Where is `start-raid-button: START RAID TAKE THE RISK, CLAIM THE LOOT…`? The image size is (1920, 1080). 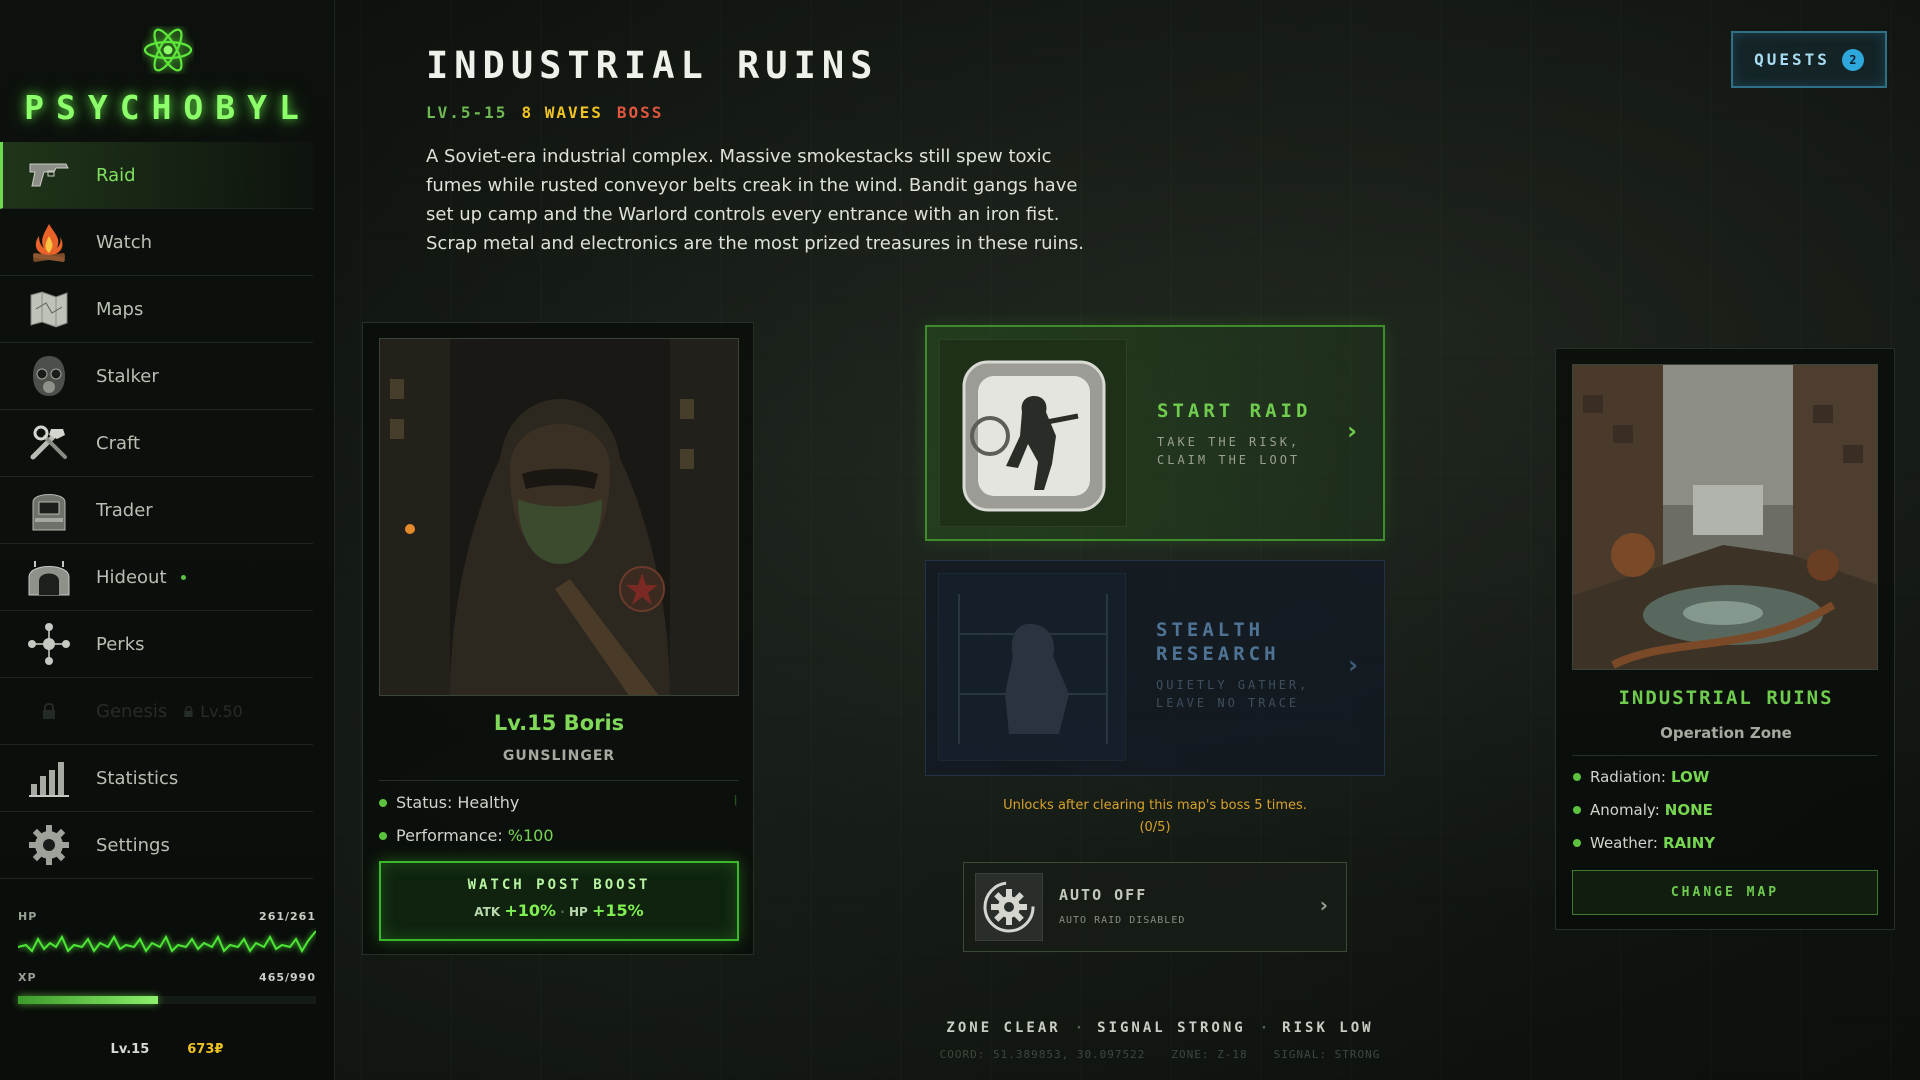 start-raid-button: START RAID TAKE THE RISK, CLAIM THE LOOT… is located at coordinates (1155, 433).